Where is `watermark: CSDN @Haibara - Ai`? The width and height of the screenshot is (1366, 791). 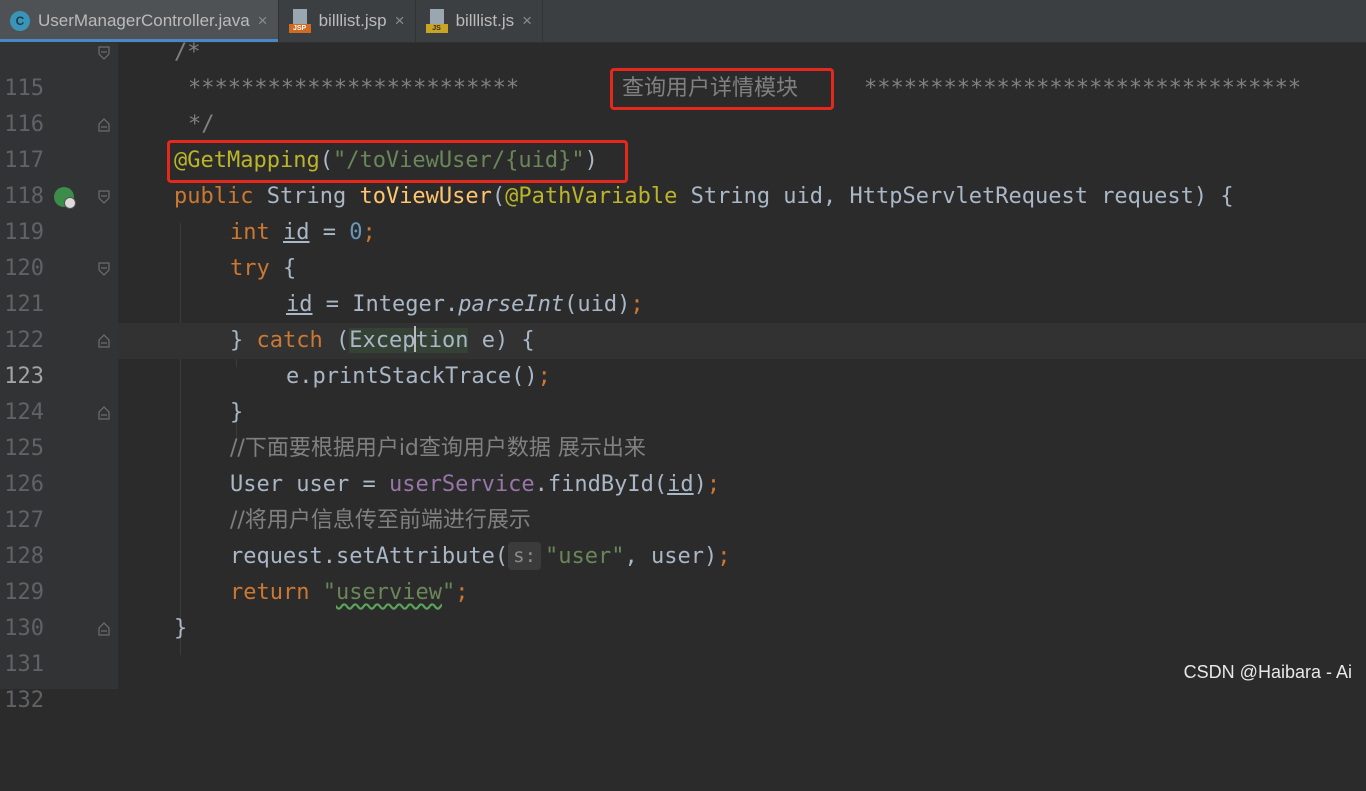 watermark: CSDN @Haibara - Ai is located at coordinates (1267, 672).